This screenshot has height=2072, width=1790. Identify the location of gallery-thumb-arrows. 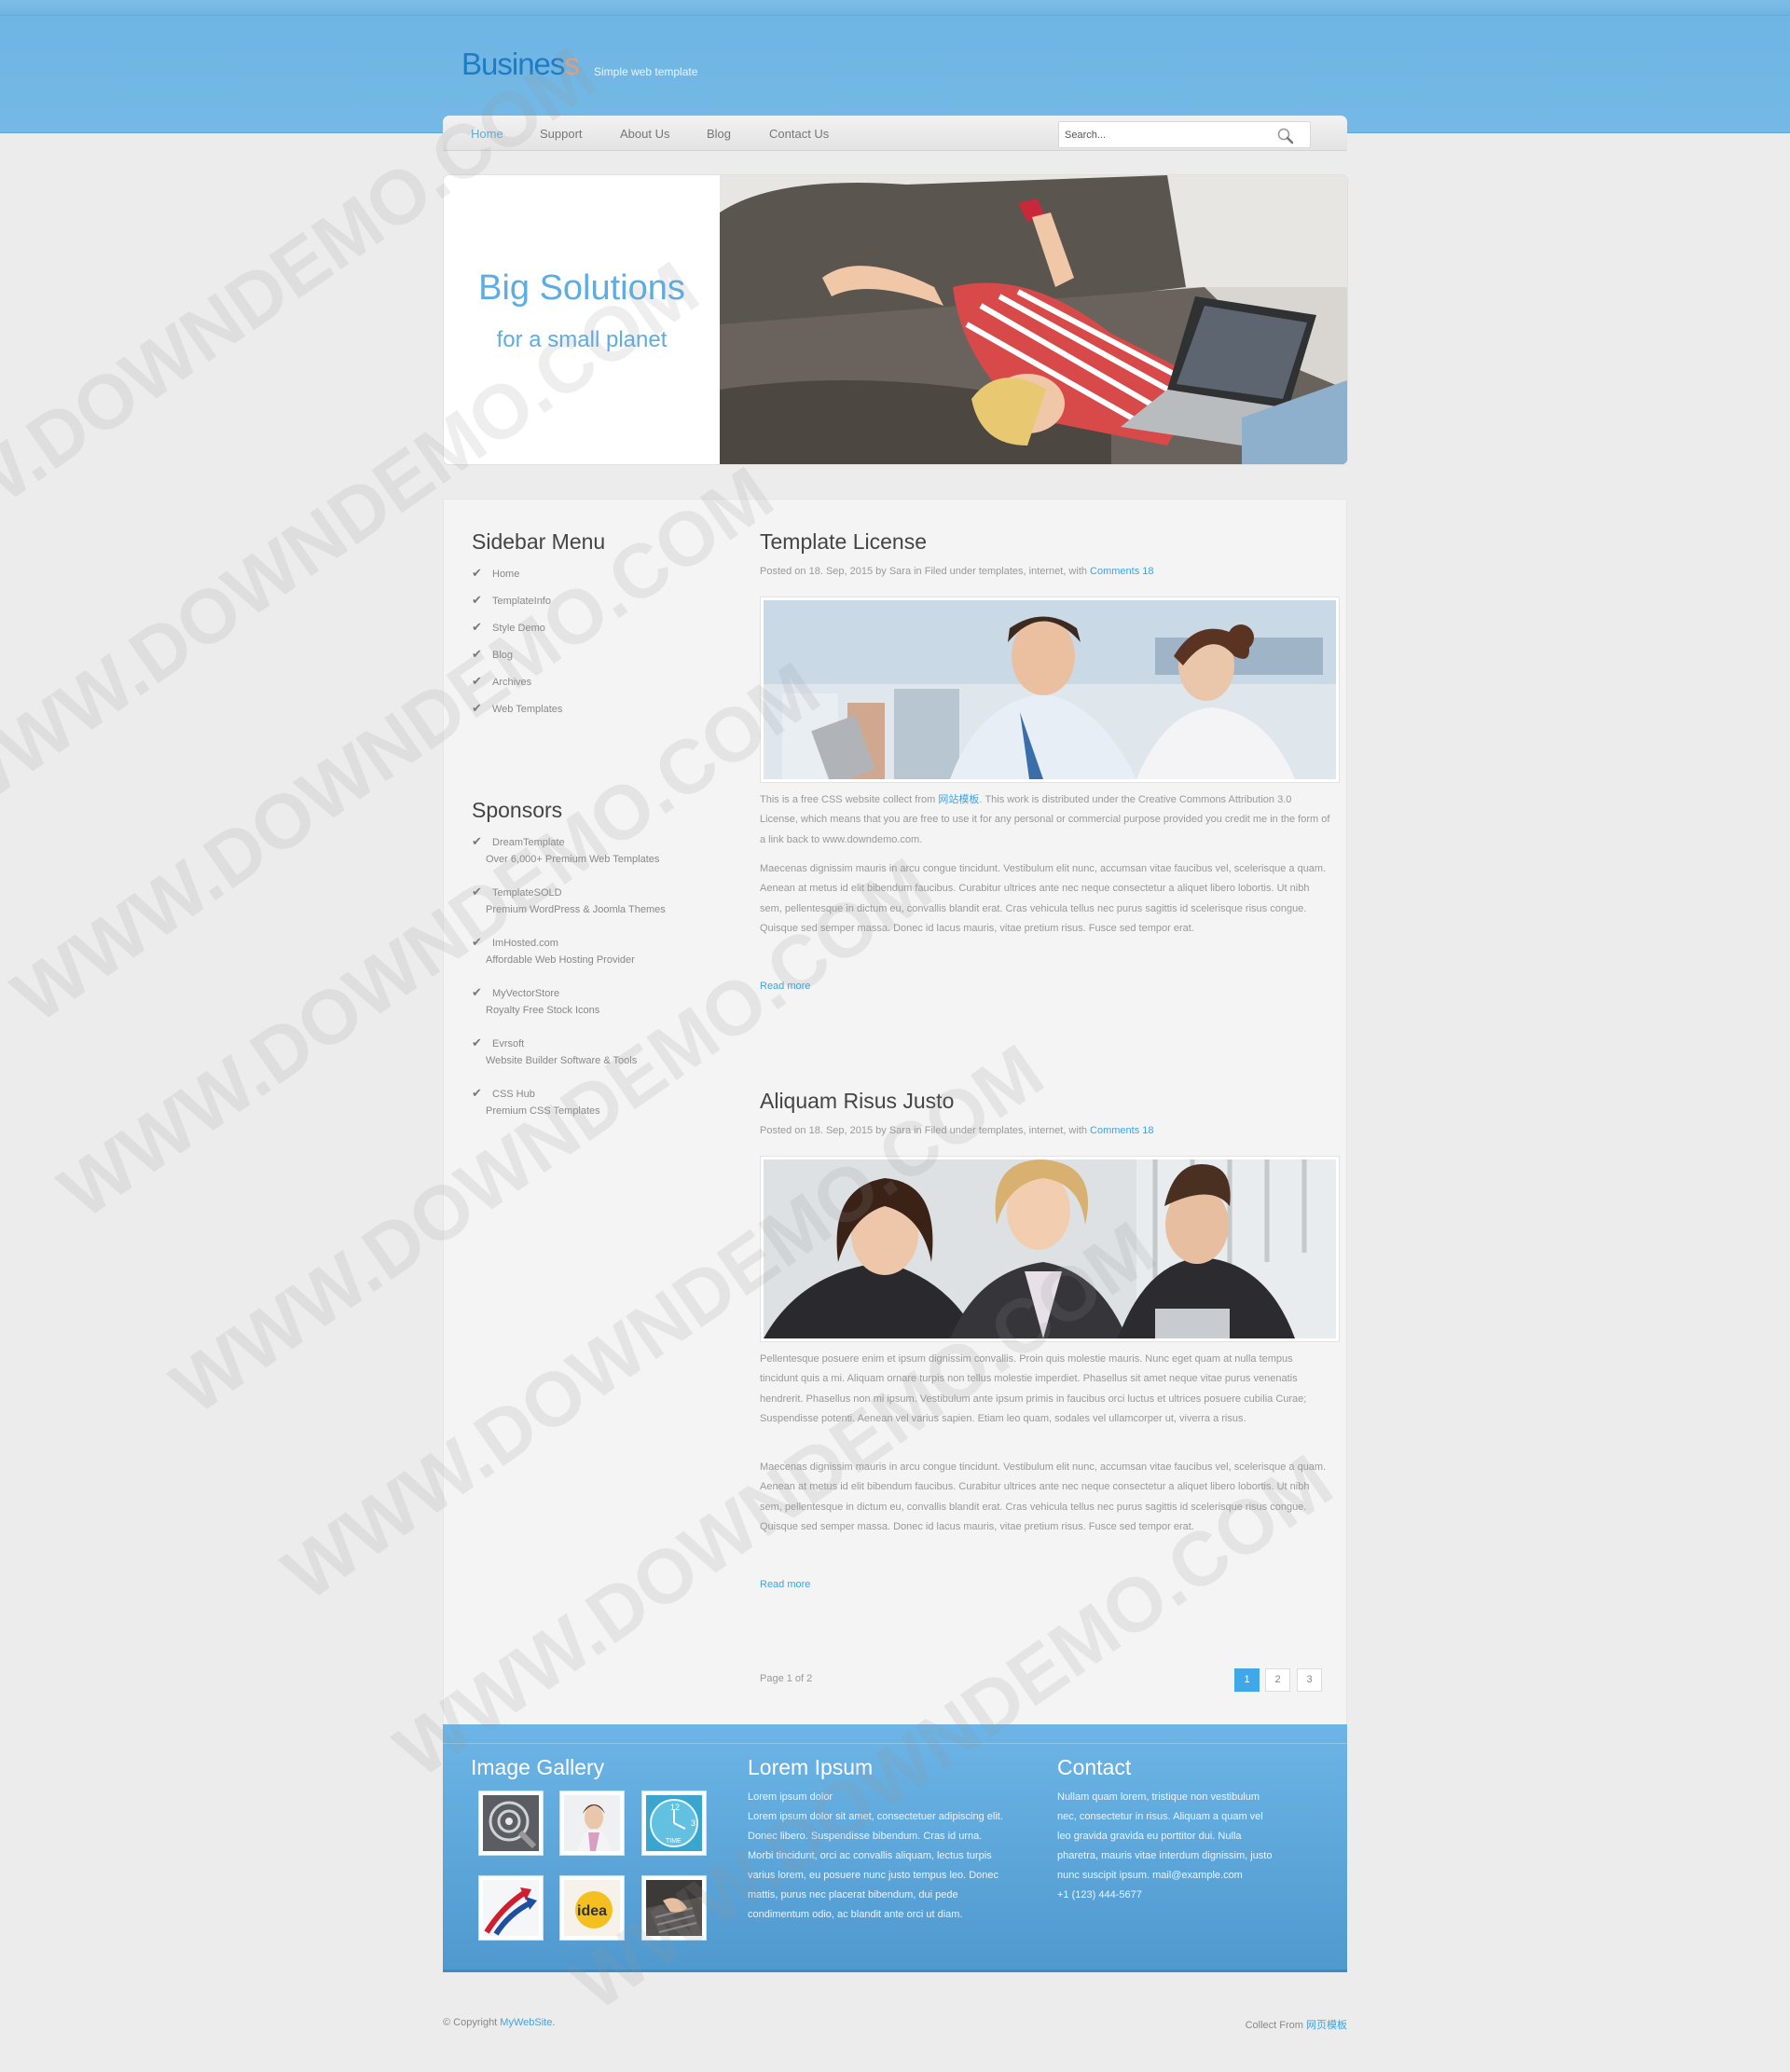
(511, 1908).